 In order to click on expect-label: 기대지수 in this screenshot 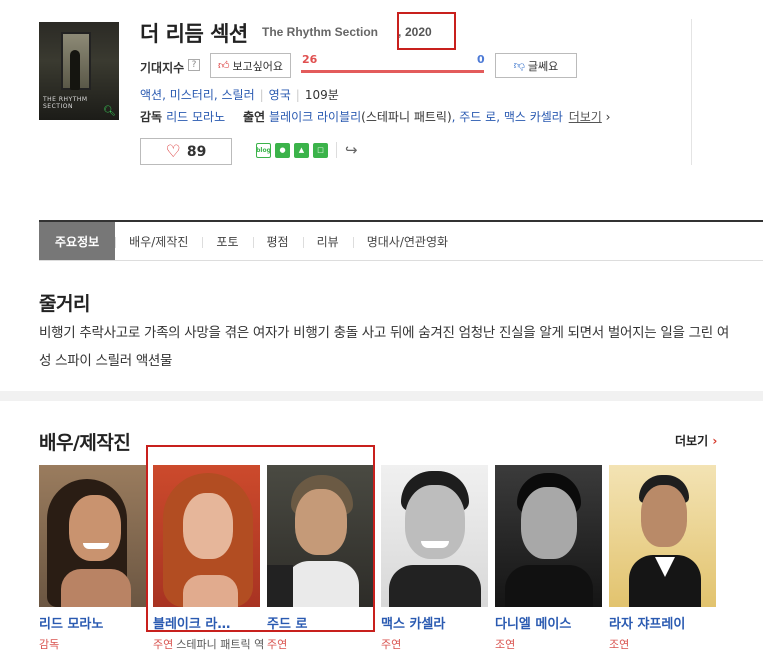, I will do `click(162, 68)`.